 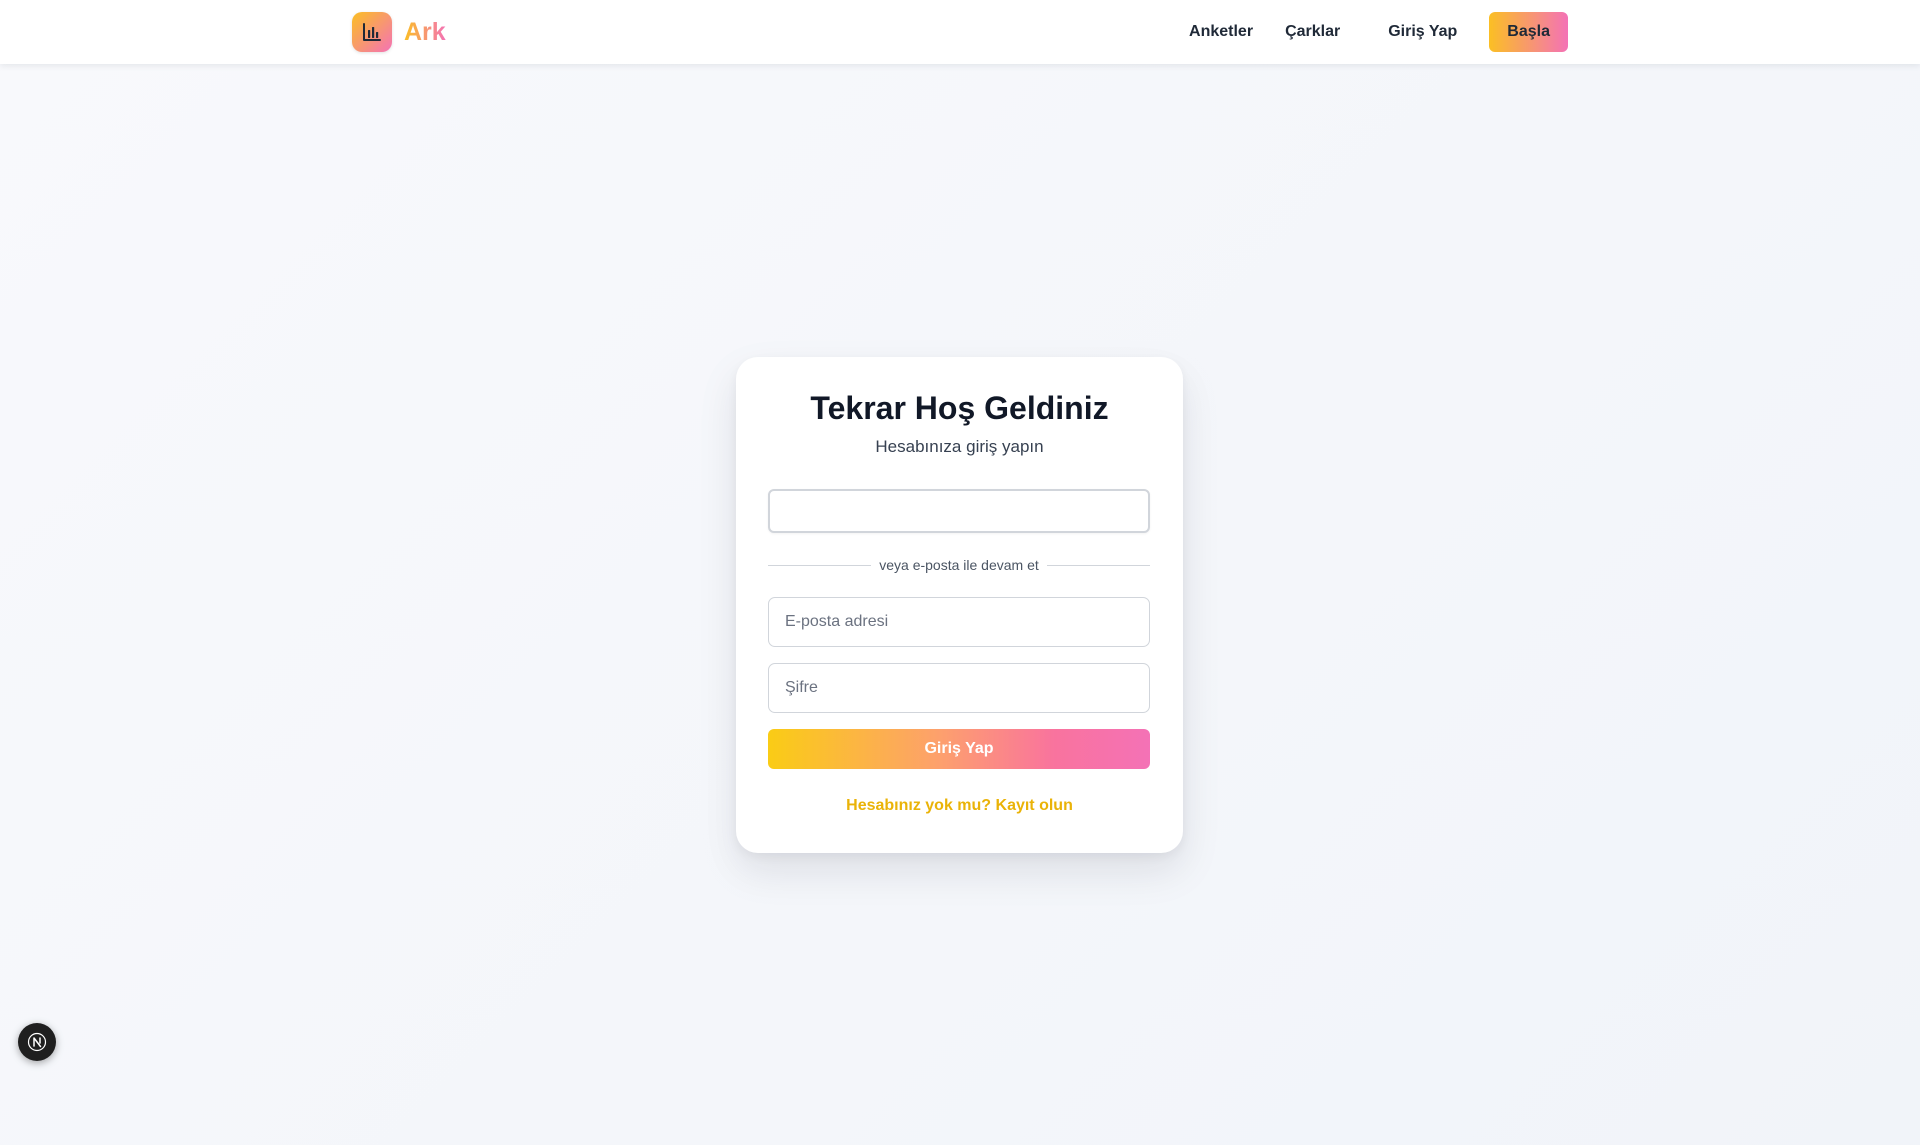 I want to click on get-started-button: Başla, so click(x=1528, y=32).